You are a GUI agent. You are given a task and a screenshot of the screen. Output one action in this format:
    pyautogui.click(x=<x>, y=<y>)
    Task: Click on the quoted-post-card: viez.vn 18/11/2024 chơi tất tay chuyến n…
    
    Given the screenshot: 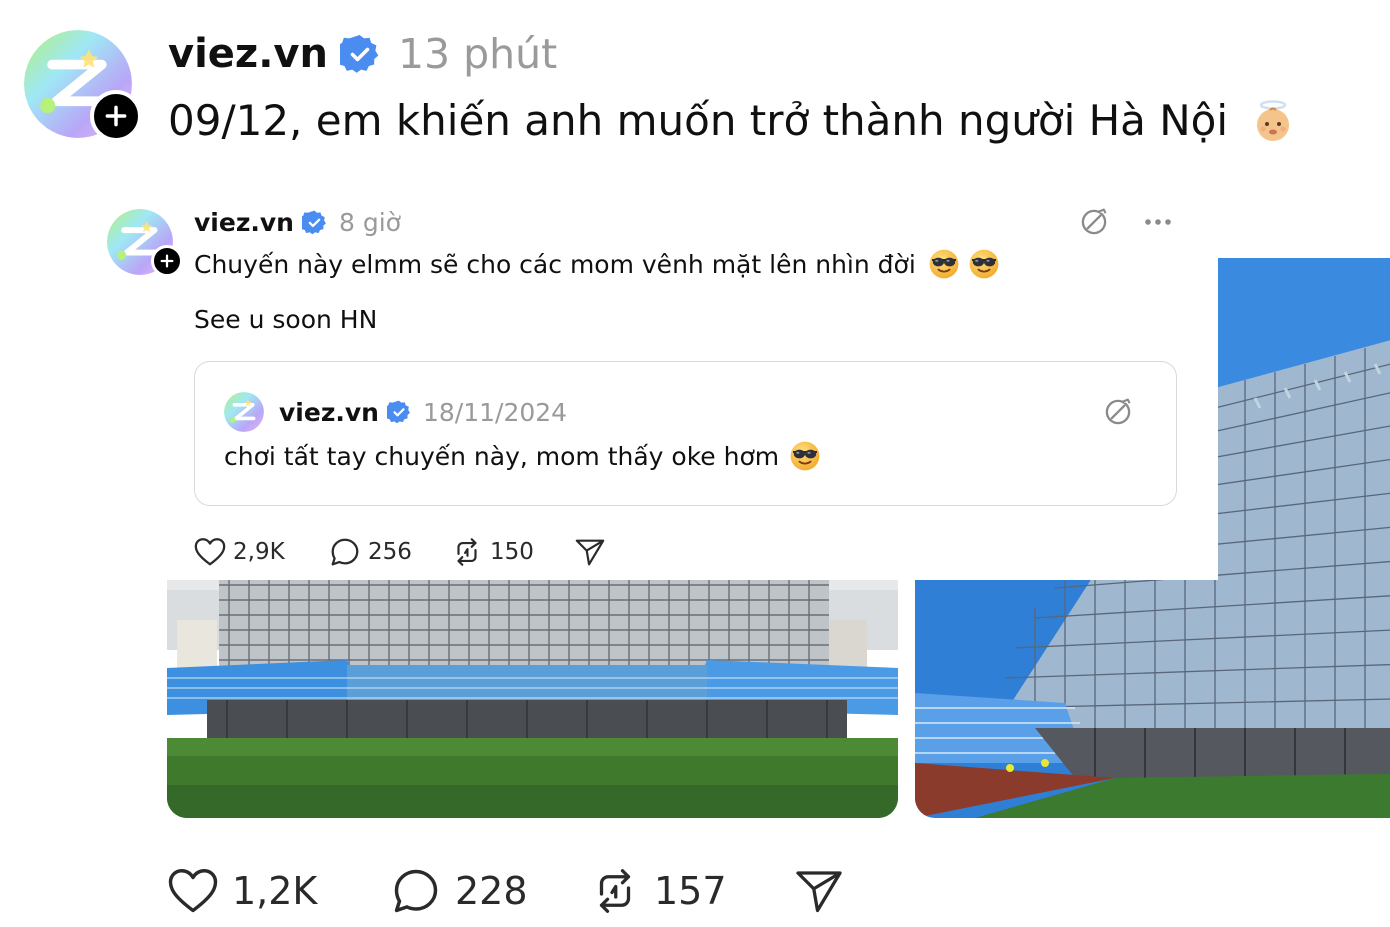 What is the action you would take?
    pyautogui.click(x=685, y=433)
    